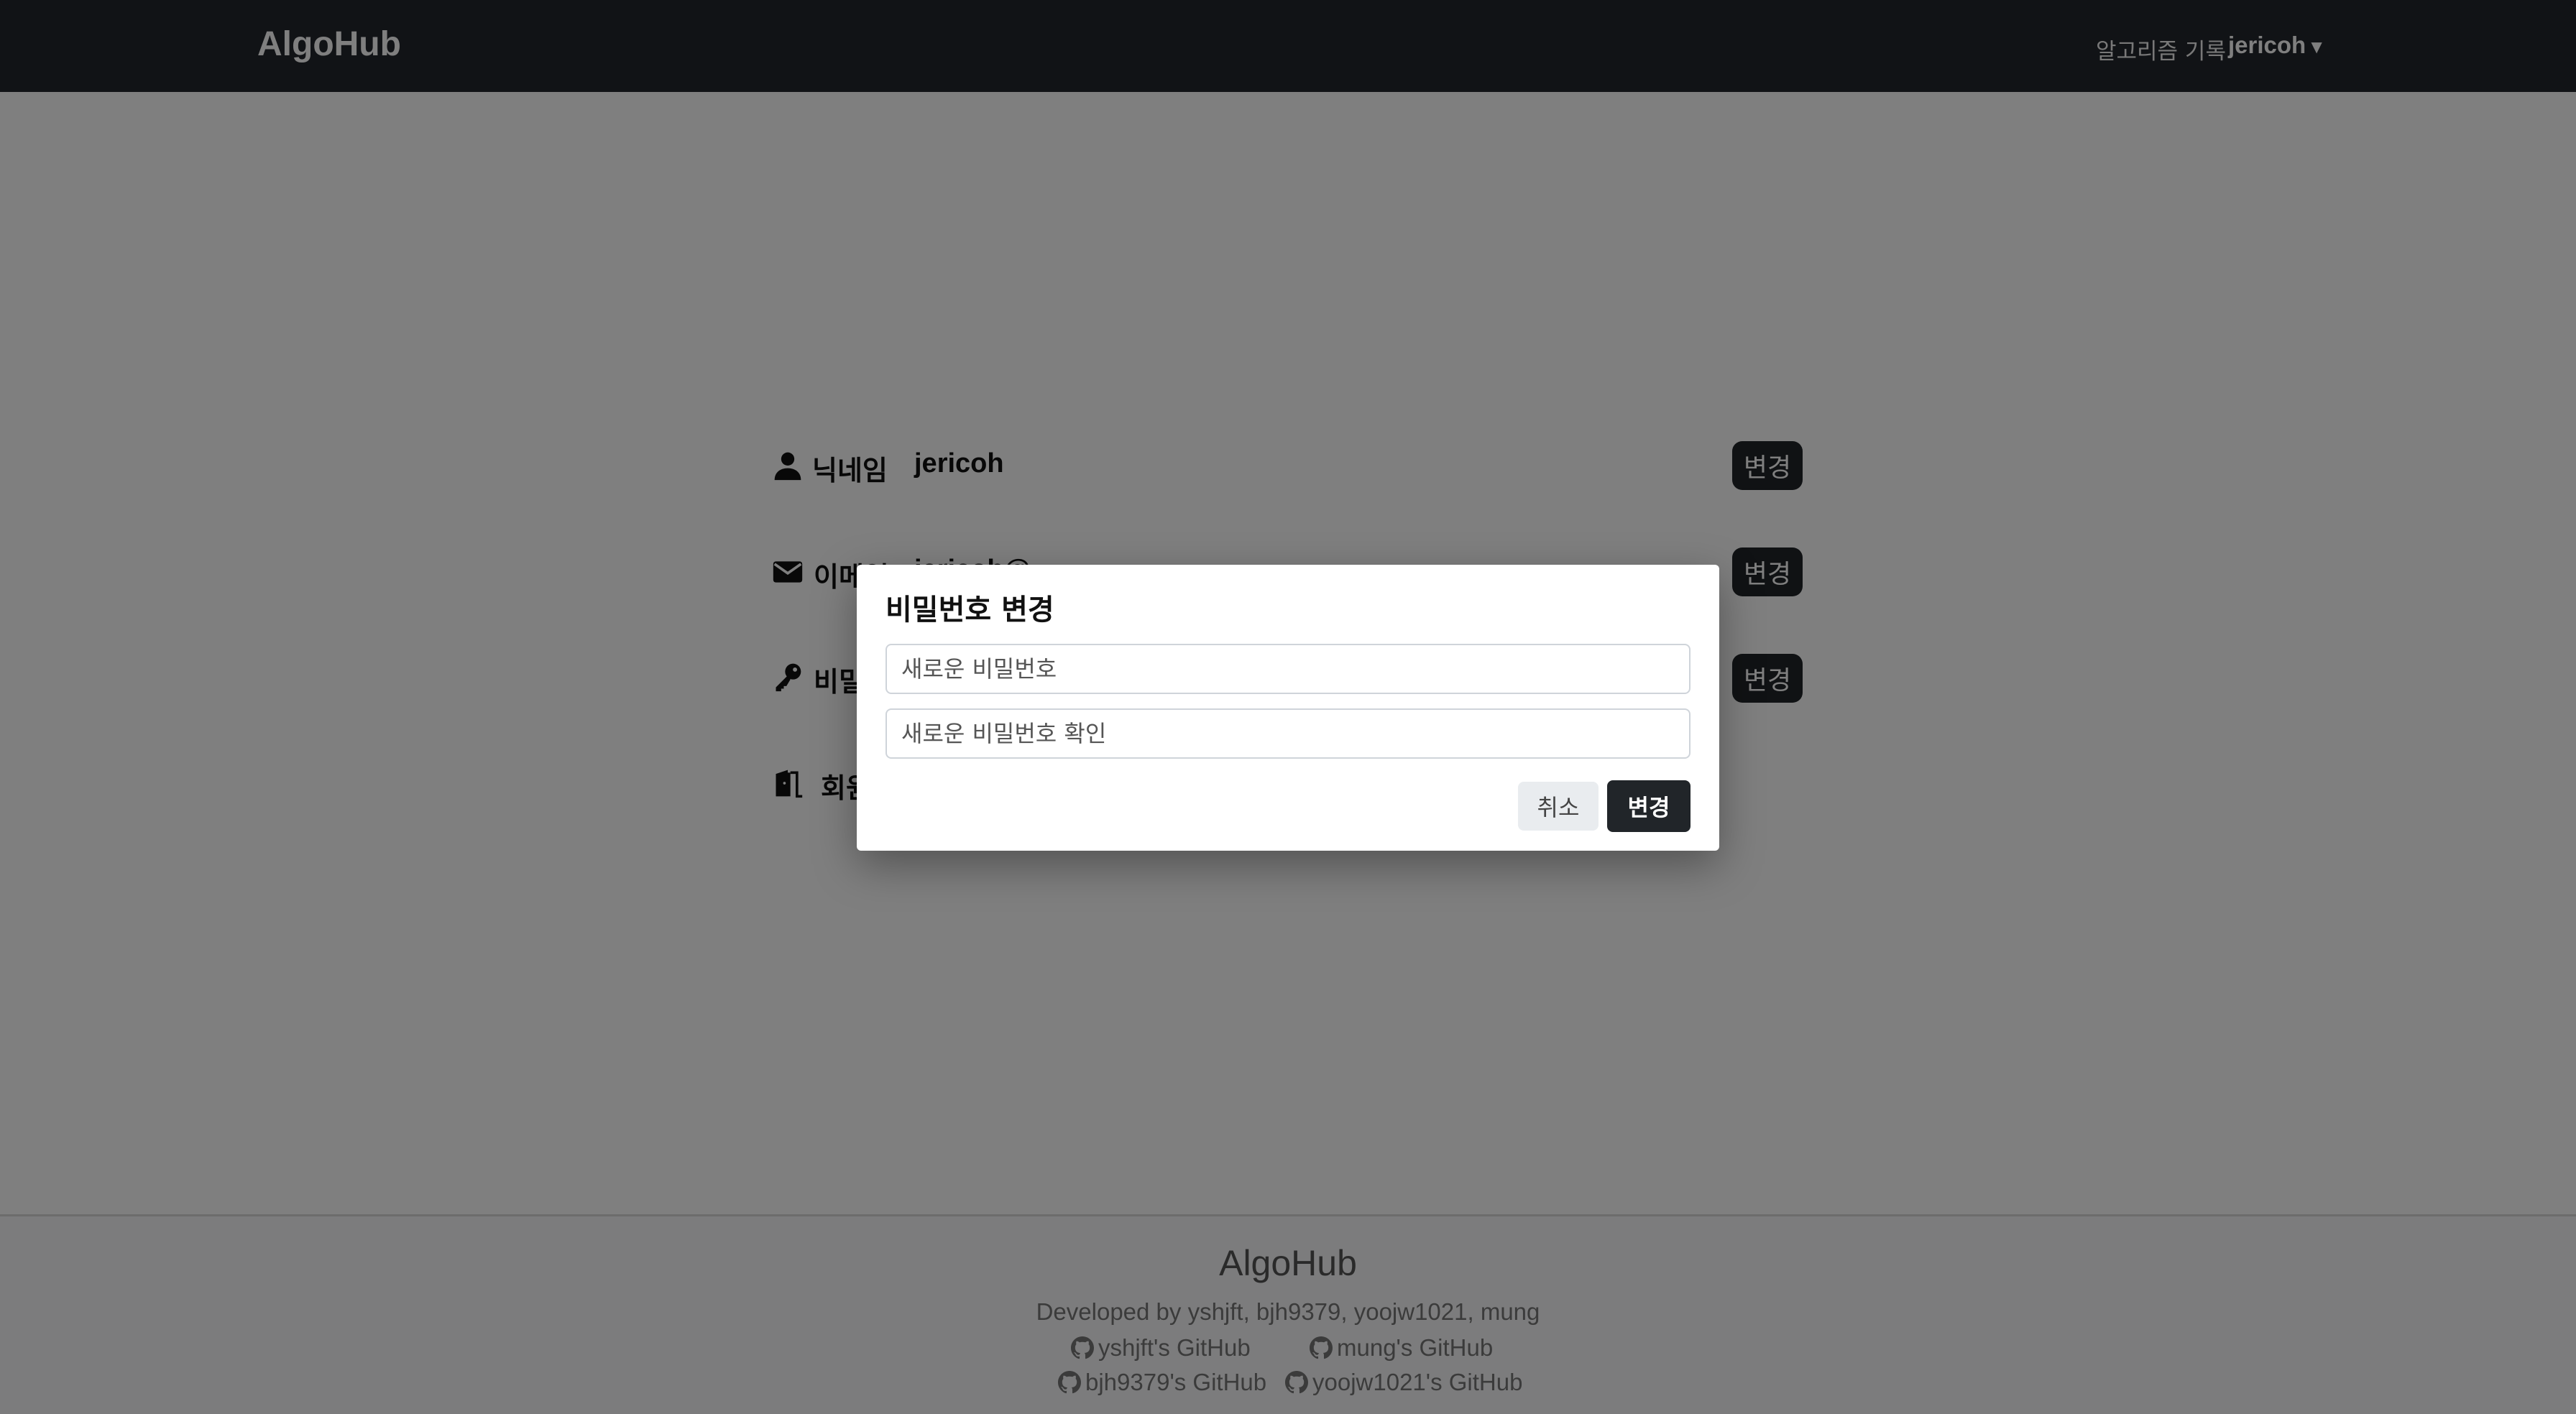  What do you see at coordinates (1648, 806) in the screenshot?
I see `confirm-change-button: 변경` at bounding box center [1648, 806].